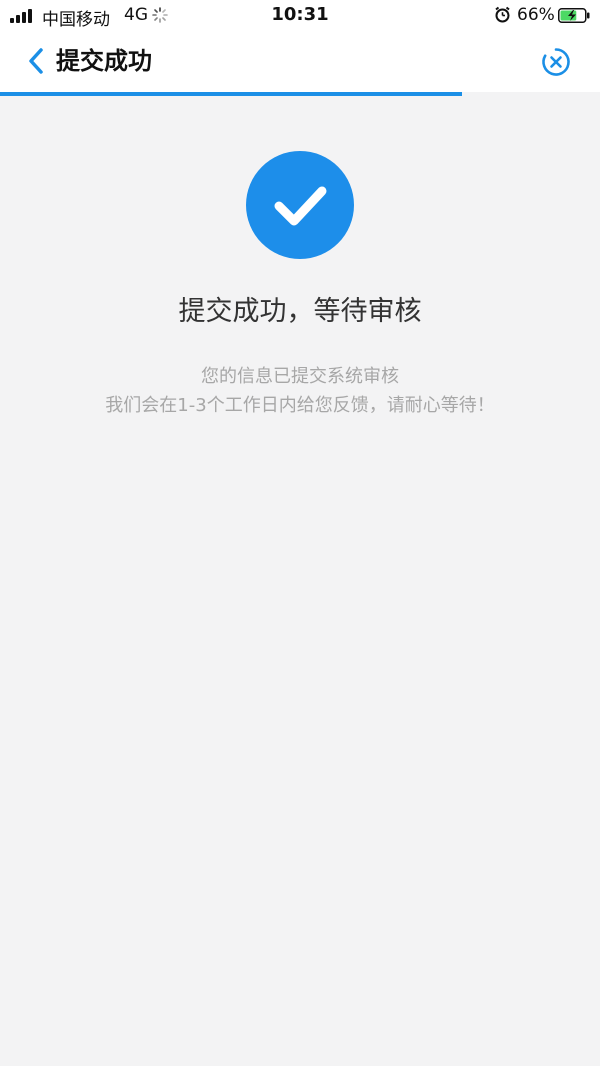 Image resolution: width=600 pixels, height=1066 pixels. Describe the element at coordinates (300, 15) in the screenshot. I see `status-bar: 中国移动 4G 10:31 66%` at that location.